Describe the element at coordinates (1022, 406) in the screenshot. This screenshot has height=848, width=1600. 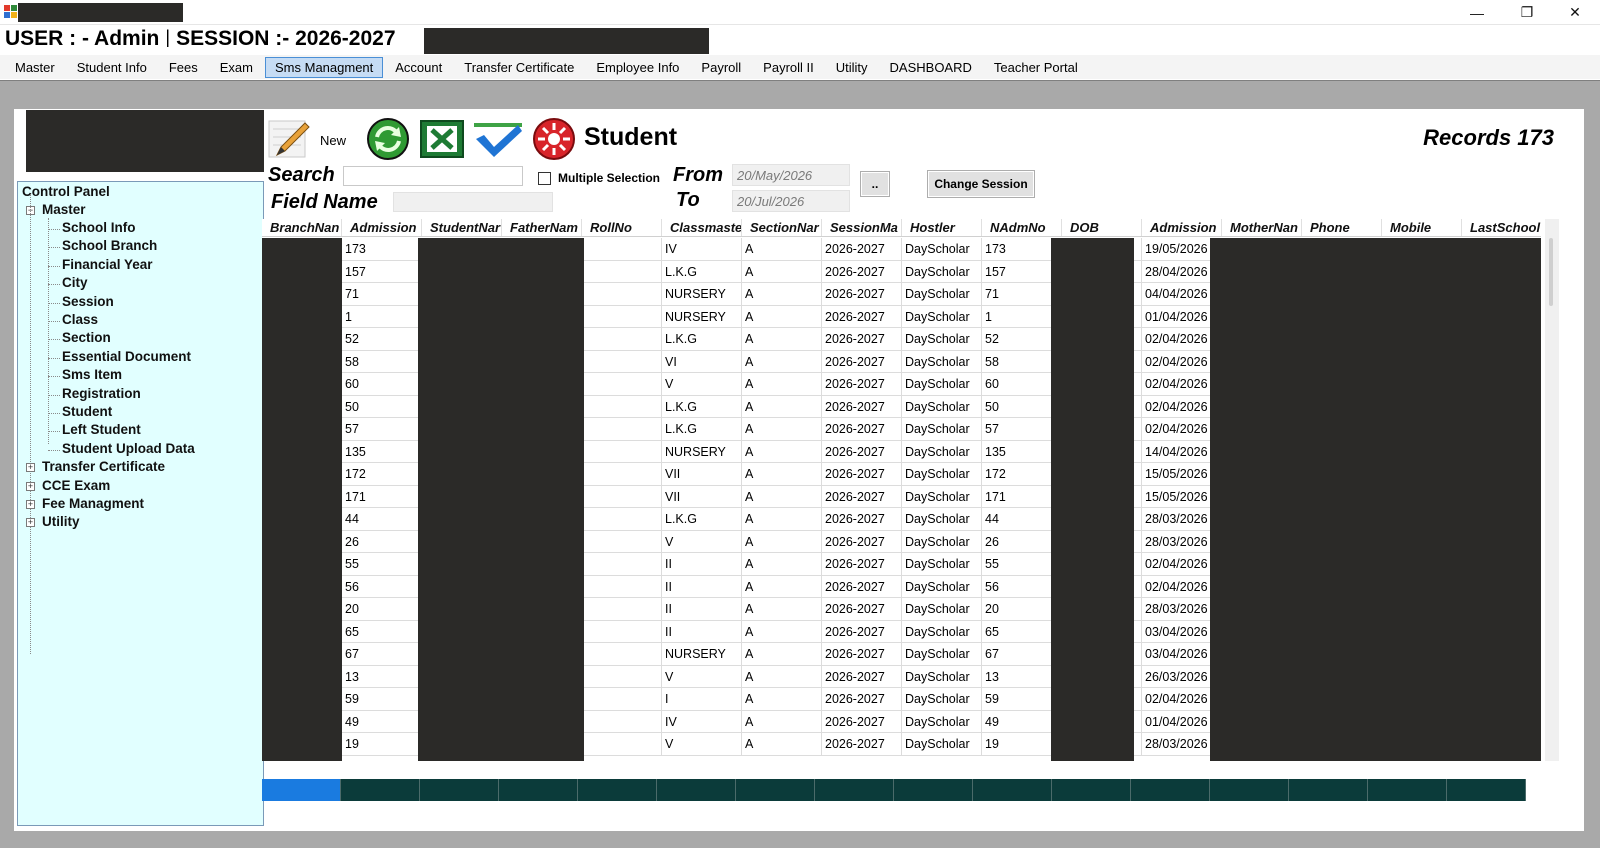
I see `table-cell: 50` at that location.